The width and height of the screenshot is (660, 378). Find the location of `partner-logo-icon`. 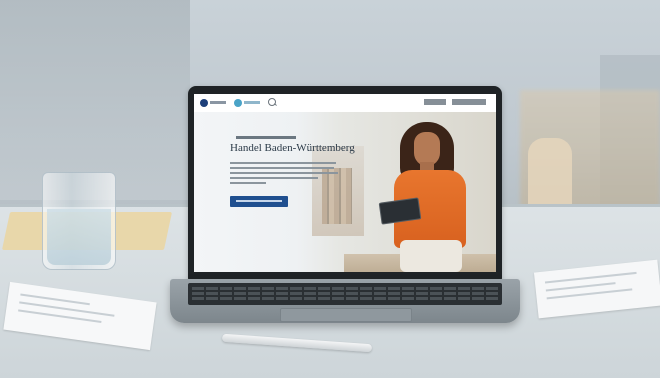

partner-logo-icon is located at coordinates (238, 102).